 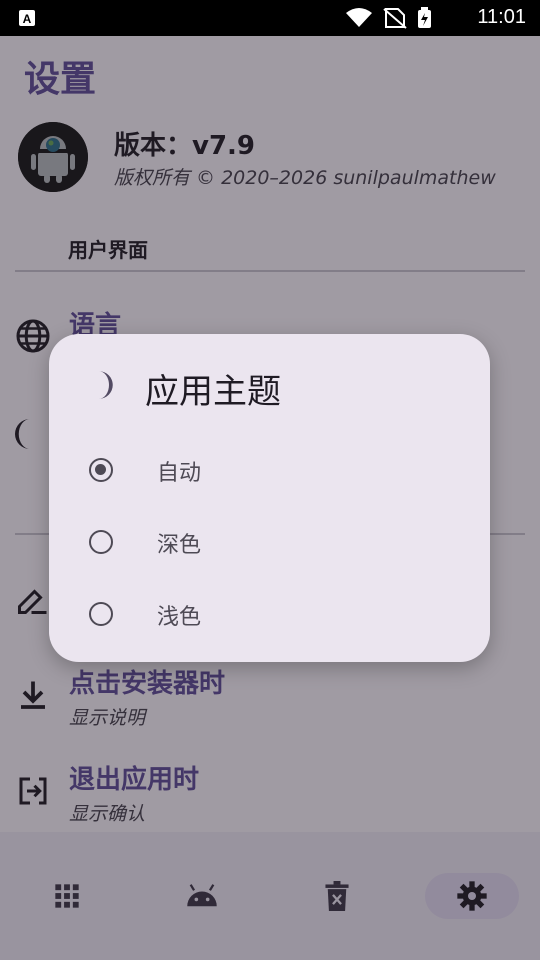 I want to click on option-label: 自动, so click(x=179, y=473).